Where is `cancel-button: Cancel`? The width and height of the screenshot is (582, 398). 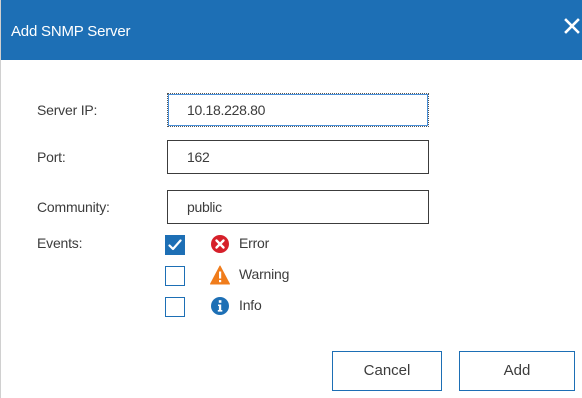
cancel-button: Cancel is located at coordinates (387, 371).